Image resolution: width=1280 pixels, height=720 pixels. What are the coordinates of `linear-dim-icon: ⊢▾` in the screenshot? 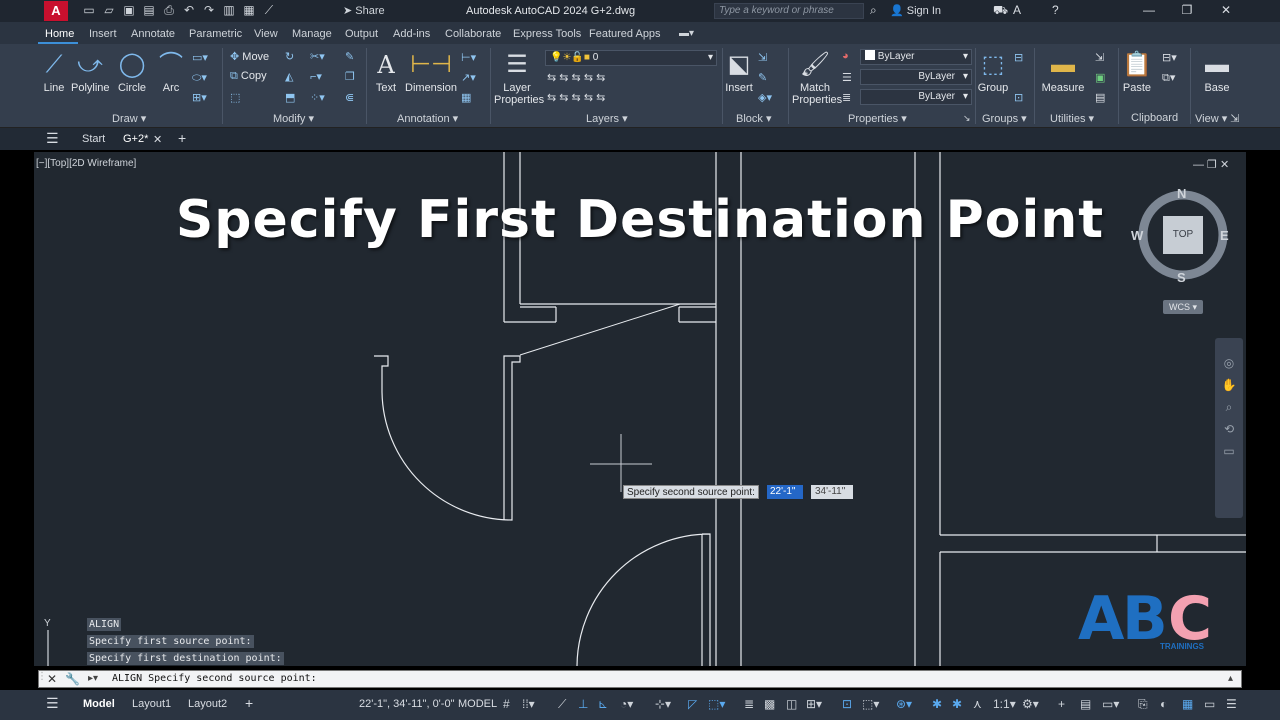 It's located at (468, 57).